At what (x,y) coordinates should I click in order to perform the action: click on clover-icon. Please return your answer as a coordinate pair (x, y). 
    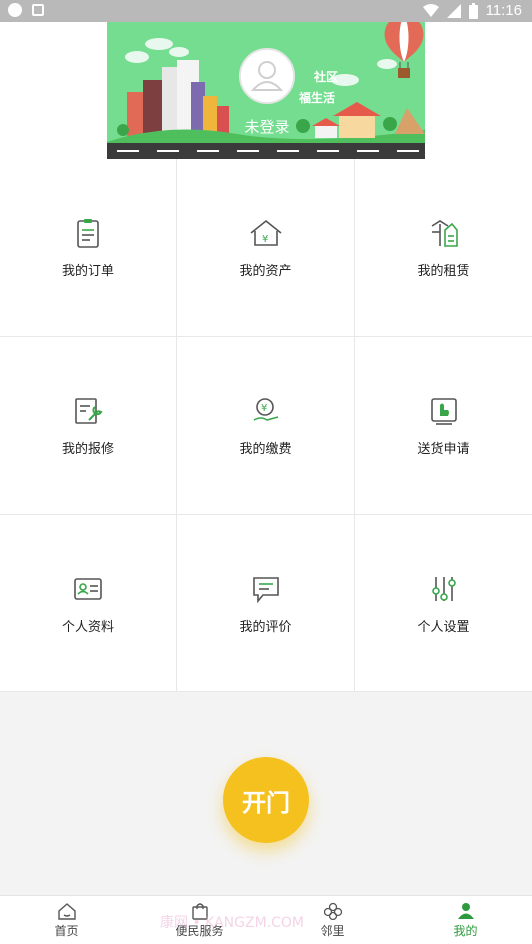
    Looking at the image, I should click on (332, 911).